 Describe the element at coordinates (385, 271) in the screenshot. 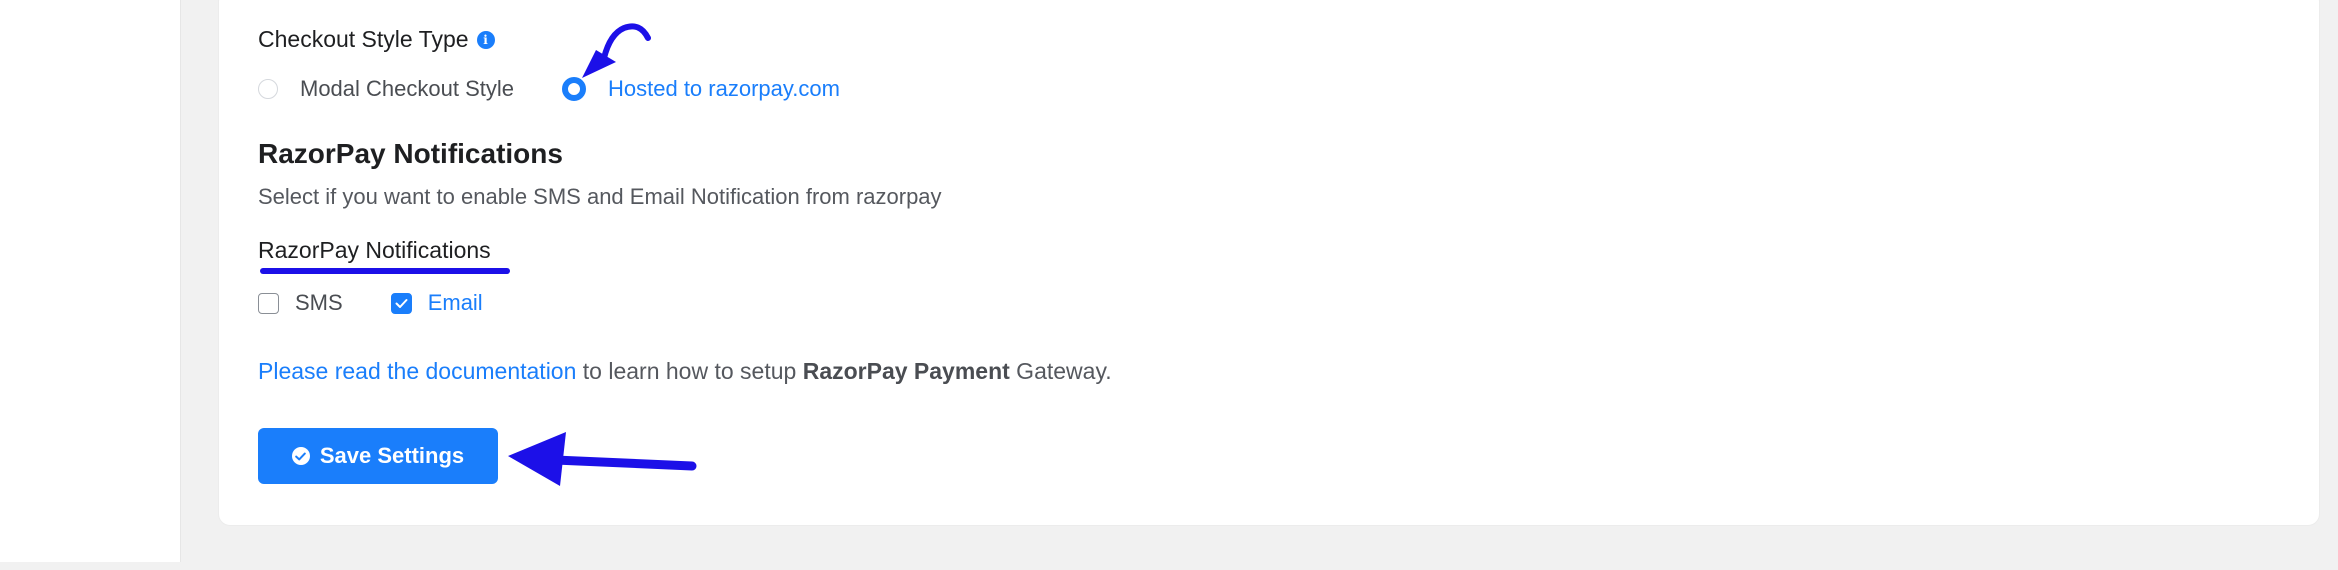

I see `annotation-underline` at that location.